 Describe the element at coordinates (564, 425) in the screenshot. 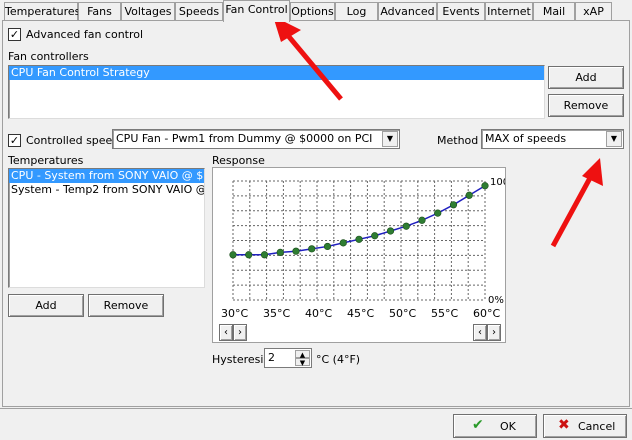

I see `x-icon: ✖` at that location.